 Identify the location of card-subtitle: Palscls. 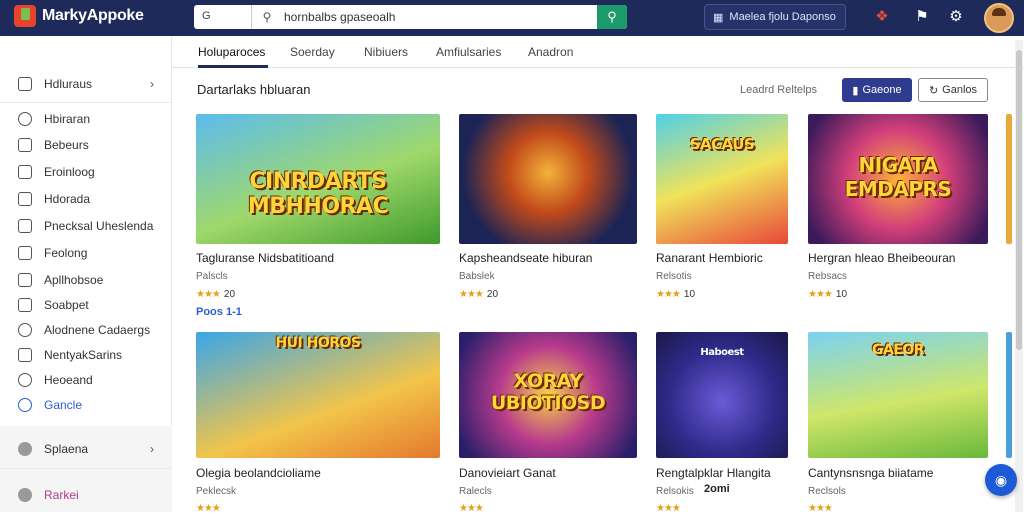
(212, 276).